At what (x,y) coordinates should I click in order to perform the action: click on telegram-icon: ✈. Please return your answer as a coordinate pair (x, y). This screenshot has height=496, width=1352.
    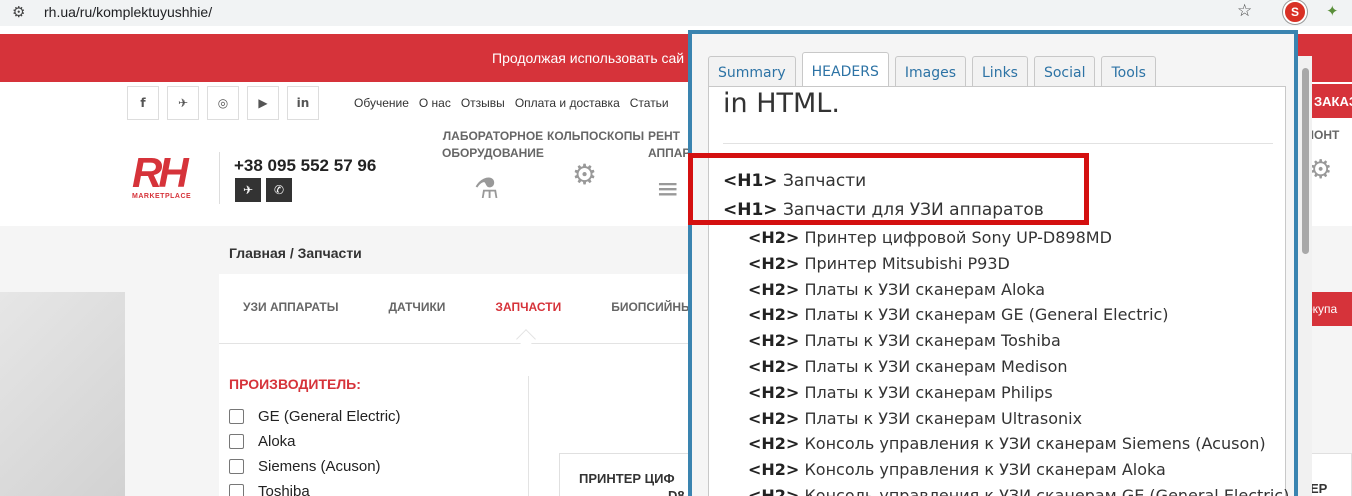
    Looking at the image, I should click on (183, 103).